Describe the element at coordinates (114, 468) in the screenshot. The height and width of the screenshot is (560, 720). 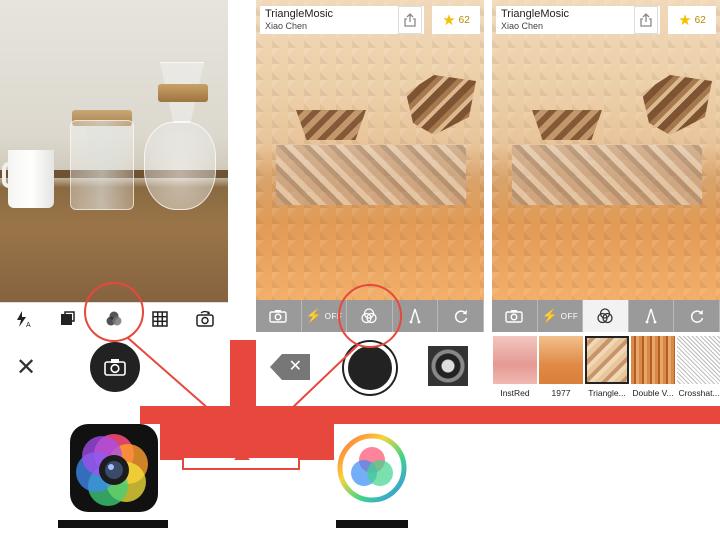
I see `old-app-icon` at that location.